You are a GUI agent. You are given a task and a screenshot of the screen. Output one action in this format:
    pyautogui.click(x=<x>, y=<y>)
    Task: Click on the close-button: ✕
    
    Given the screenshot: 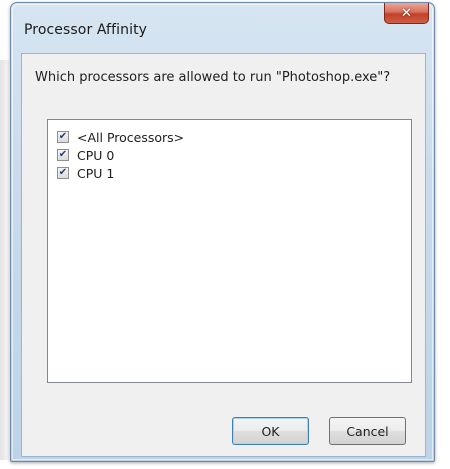 What is the action you would take?
    pyautogui.click(x=406, y=13)
    